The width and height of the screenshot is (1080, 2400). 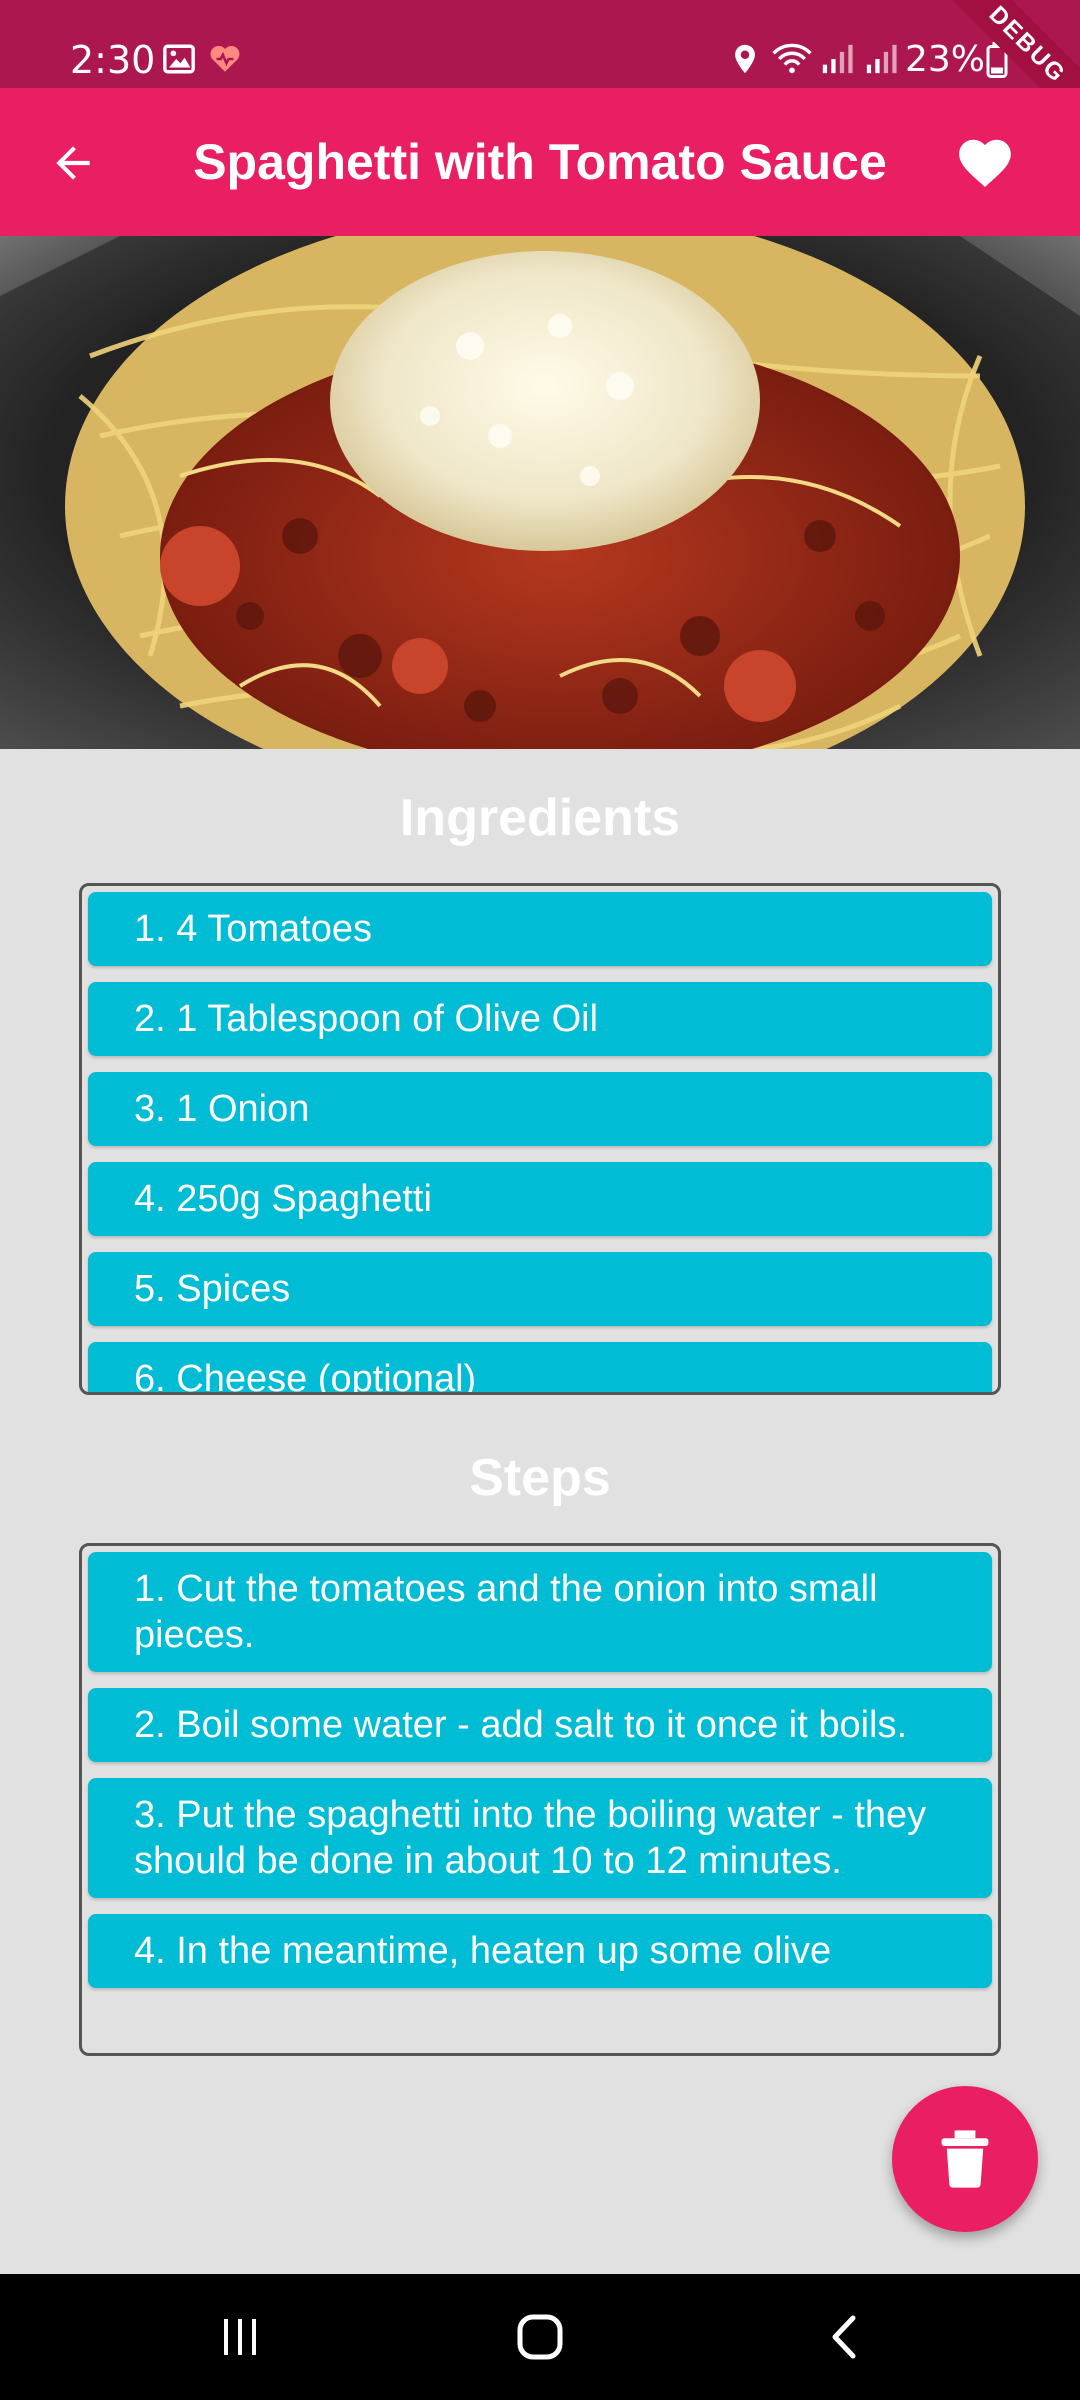 I want to click on home-icon, so click(x=540, y=2337).